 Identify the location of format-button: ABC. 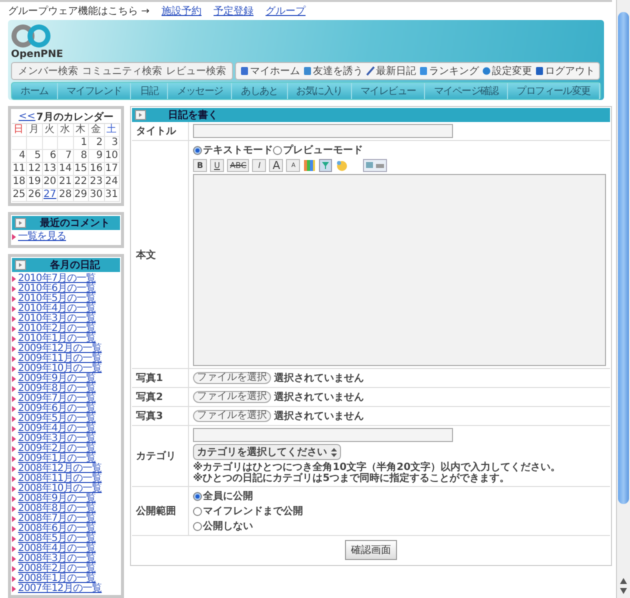
(238, 165).